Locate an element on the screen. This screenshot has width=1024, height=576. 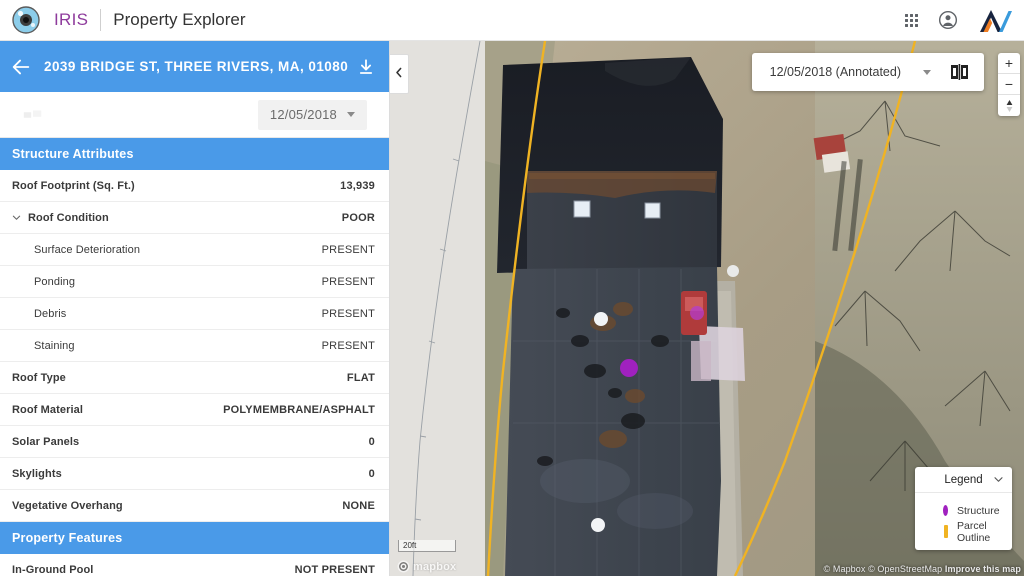
row-label: Solar Panels is located at coordinates (46, 441).